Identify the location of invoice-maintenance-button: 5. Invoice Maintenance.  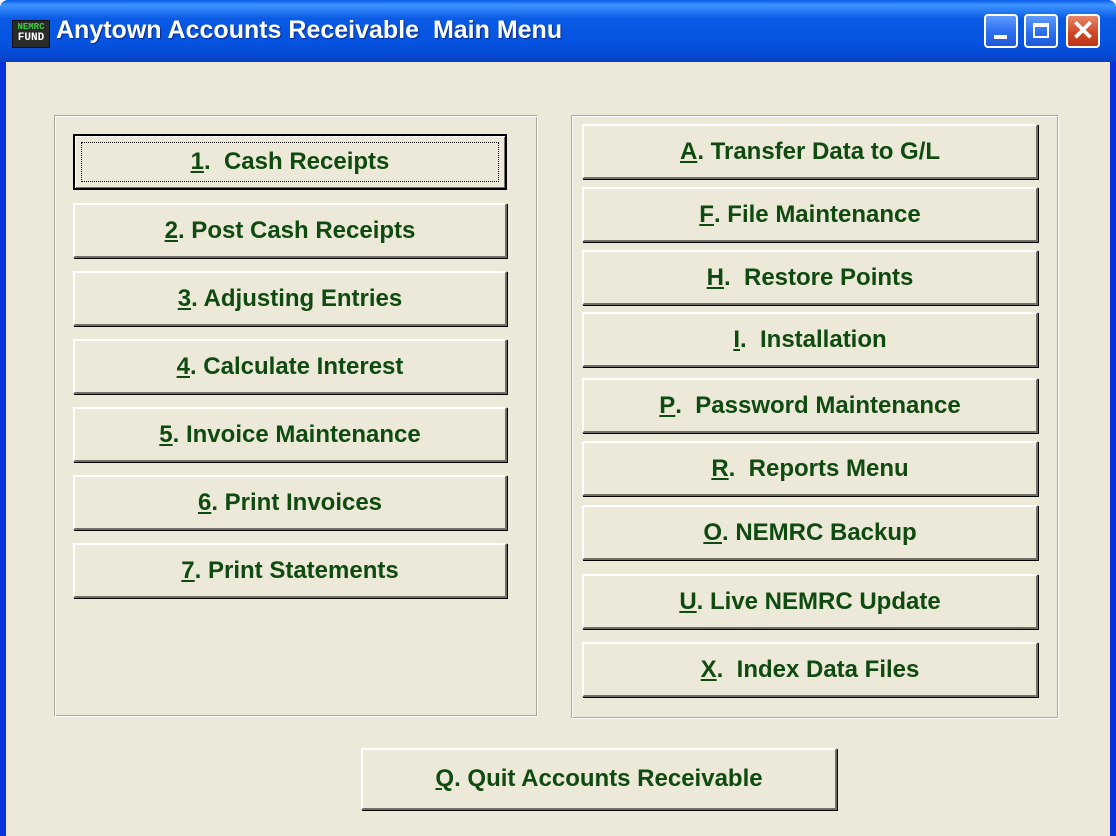
(290, 434).